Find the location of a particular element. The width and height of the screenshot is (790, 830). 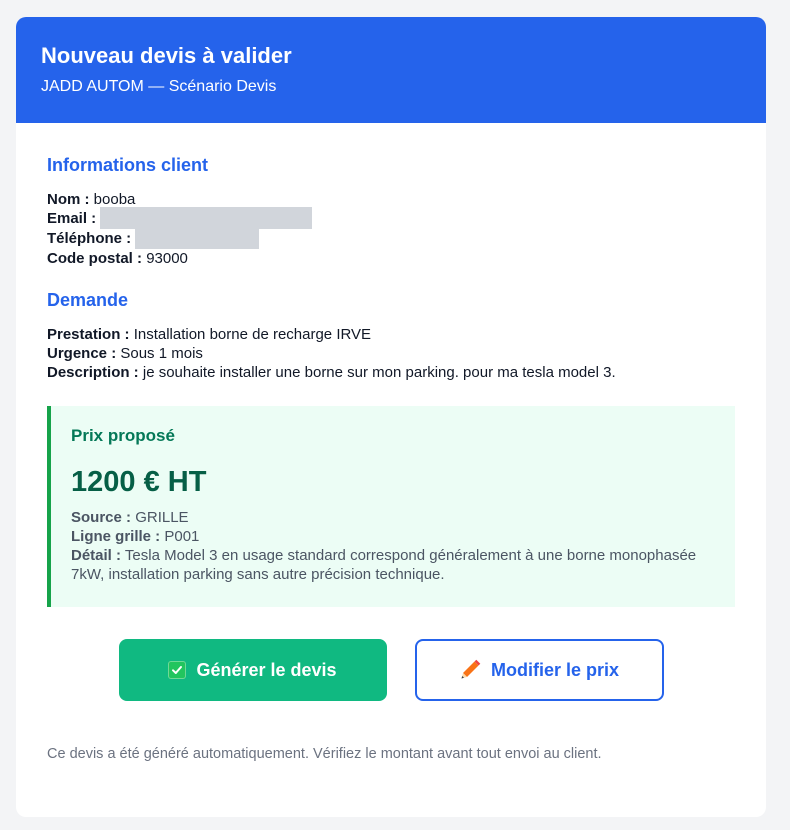

pencil-icon is located at coordinates (470, 670).